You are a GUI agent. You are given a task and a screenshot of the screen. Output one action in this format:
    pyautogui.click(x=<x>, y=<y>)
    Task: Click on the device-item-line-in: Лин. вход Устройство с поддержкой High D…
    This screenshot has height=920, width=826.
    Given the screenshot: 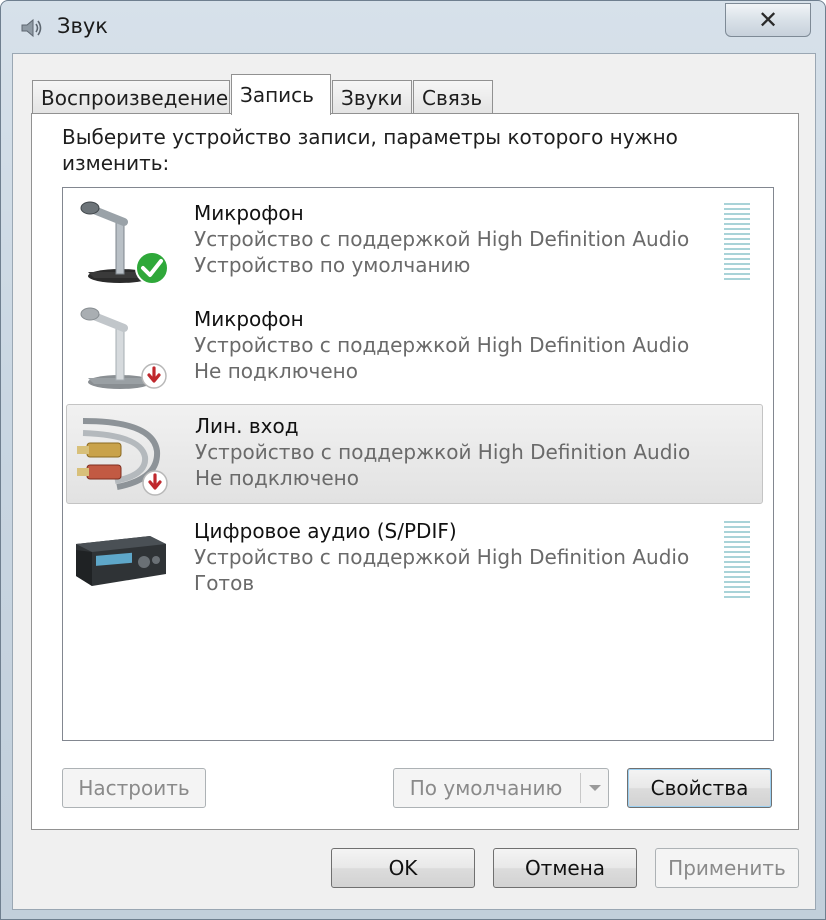 What is the action you would take?
    pyautogui.click(x=414, y=454)
    